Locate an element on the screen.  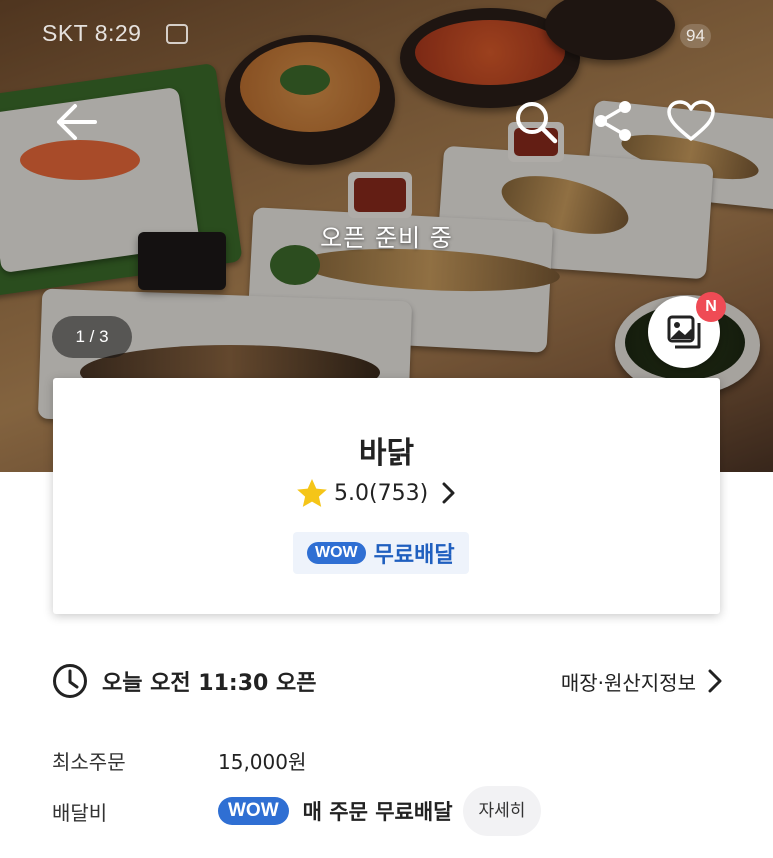
back-arrow-icon is located at coordinates (77, 122).